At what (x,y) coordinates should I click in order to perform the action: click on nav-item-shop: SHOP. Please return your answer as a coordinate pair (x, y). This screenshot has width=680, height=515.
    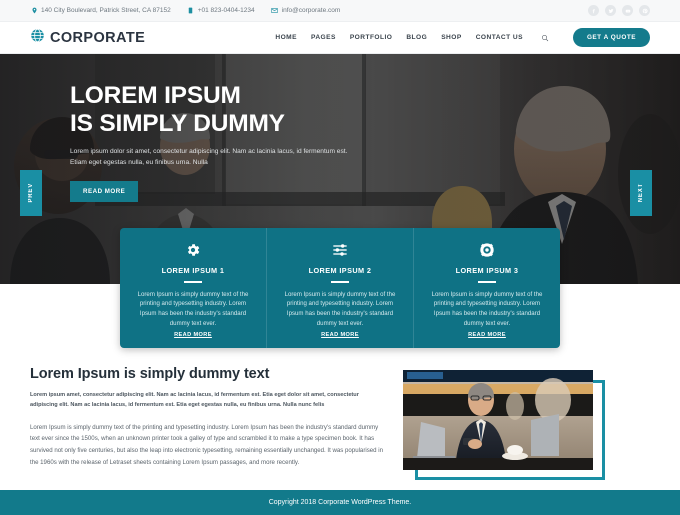
    Looking at the image, I should click on (451, 37).